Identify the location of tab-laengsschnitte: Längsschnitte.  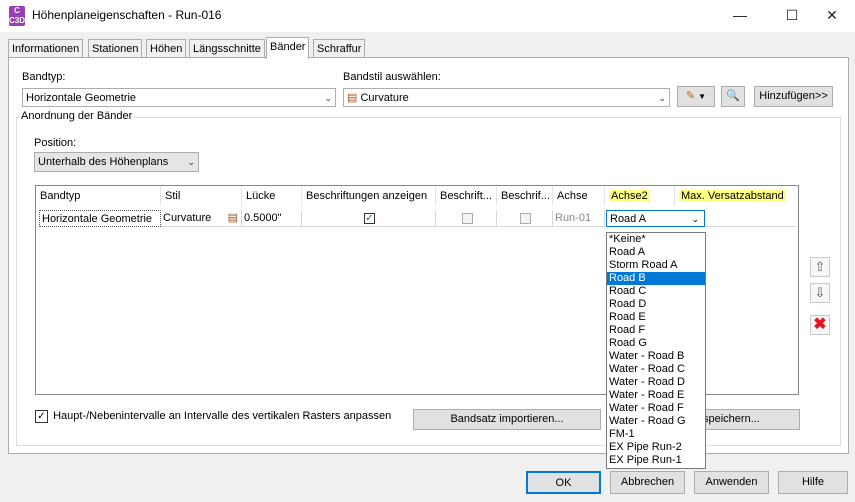
(227, 48).